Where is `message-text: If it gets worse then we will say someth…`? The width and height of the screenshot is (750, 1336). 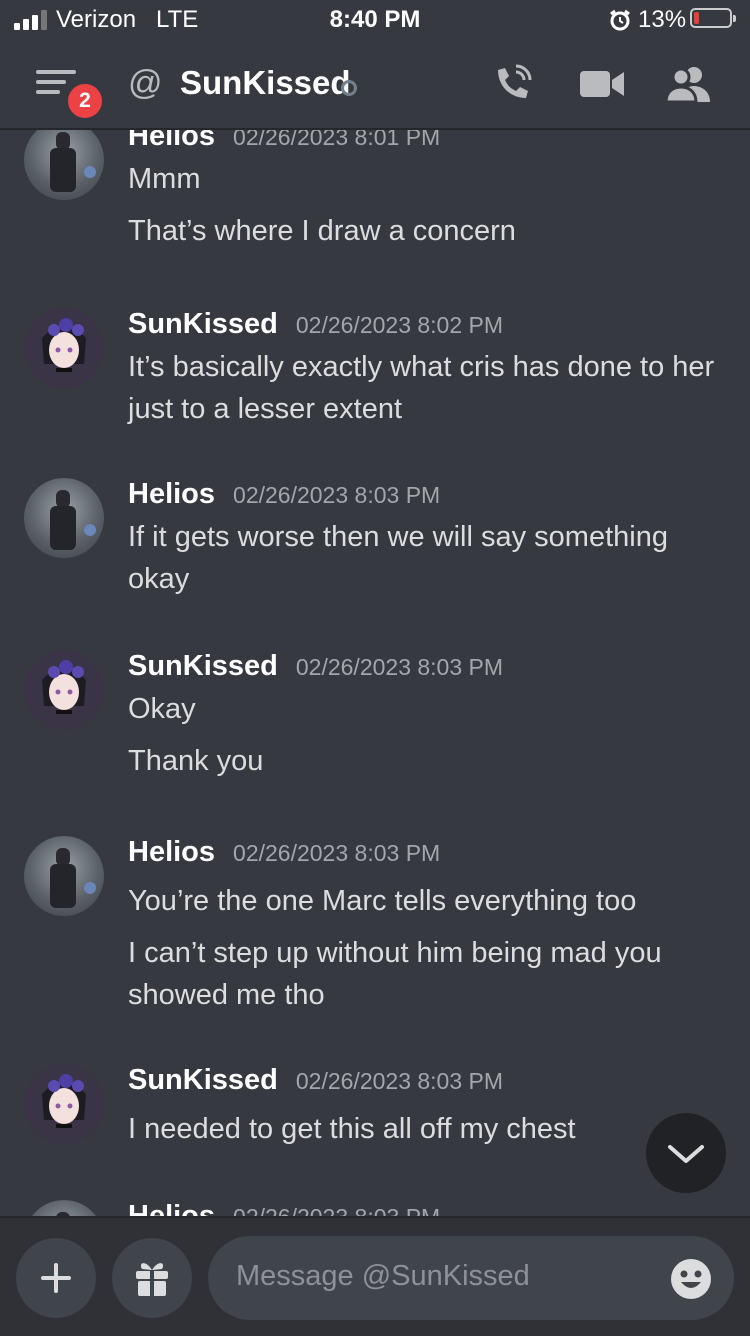
message-text: If it gets worse then we will say someth… is located at coordinates (398, 558).